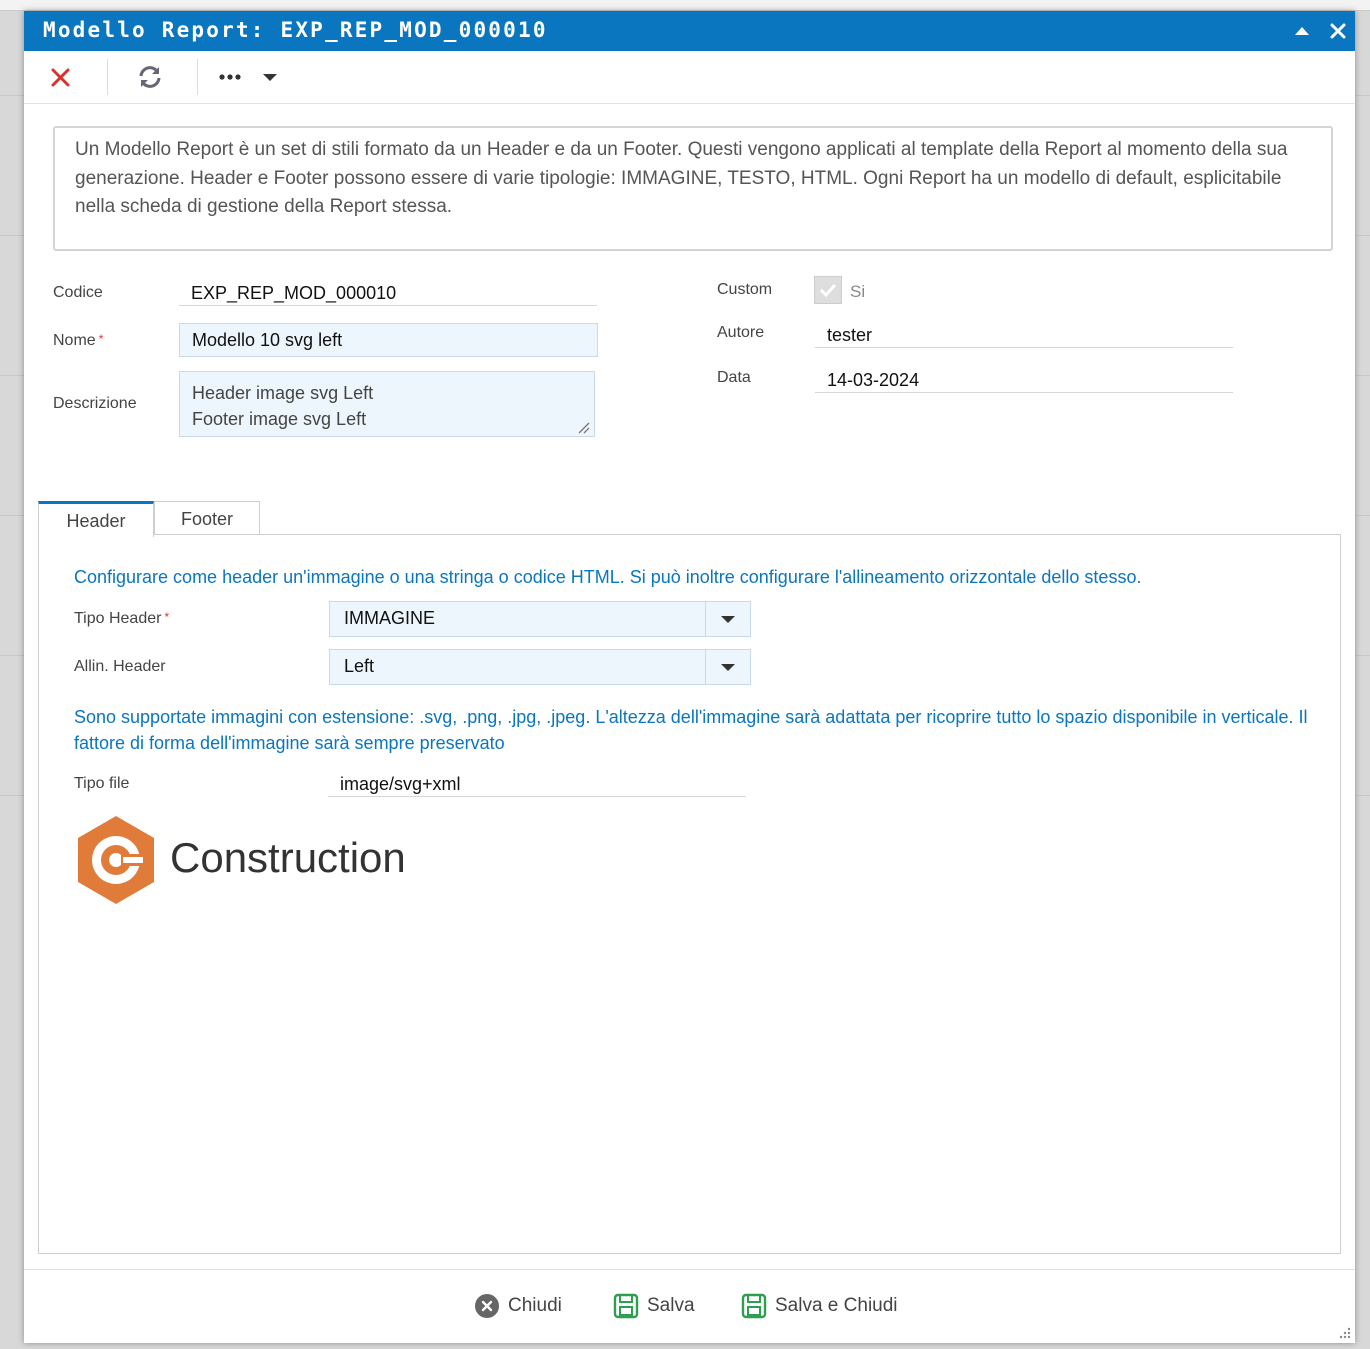  What do you see at coordinates (734, 377) in the screenshot?
I see `data-label: Data` at bounding box center [734, 377].